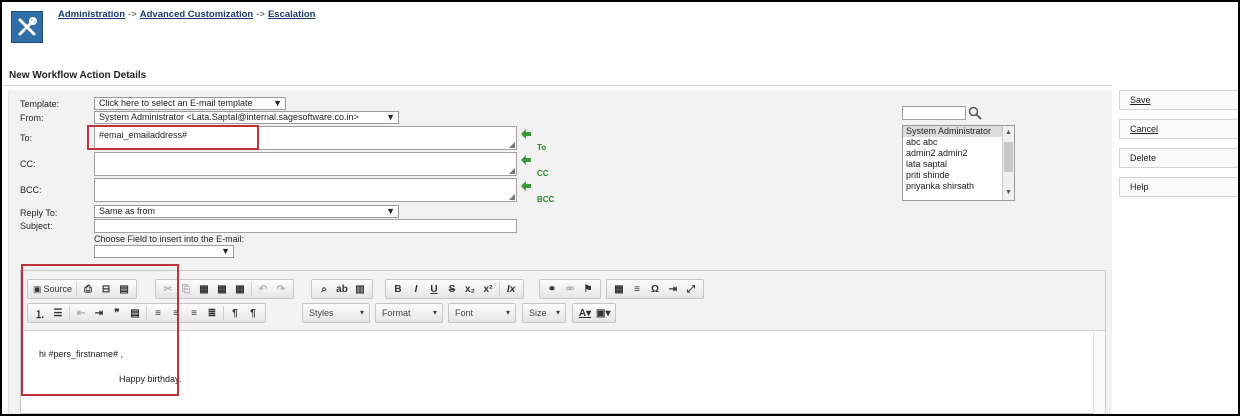 This screenshot has height=416, width=1240. Describe the element at coordinates (1099, 373) in the screenshot. I see `editor-scrollbar` at that location.